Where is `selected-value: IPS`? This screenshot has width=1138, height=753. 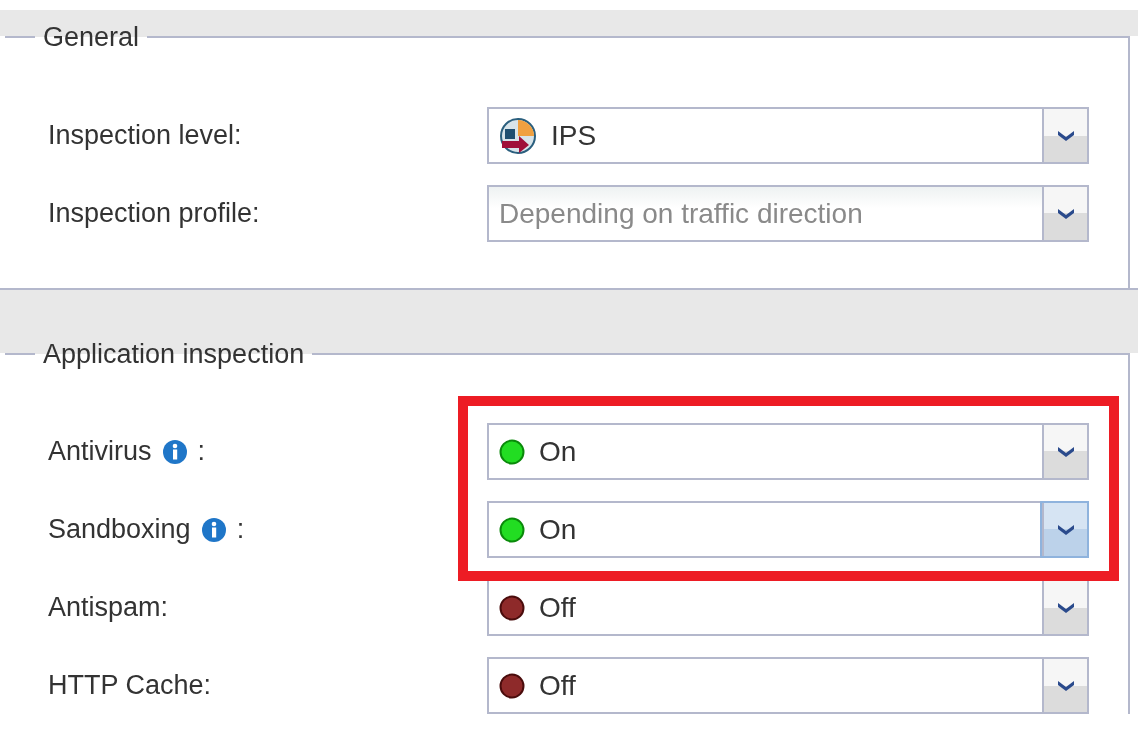
selected-value: IPS is located at coordinates (574, 135).